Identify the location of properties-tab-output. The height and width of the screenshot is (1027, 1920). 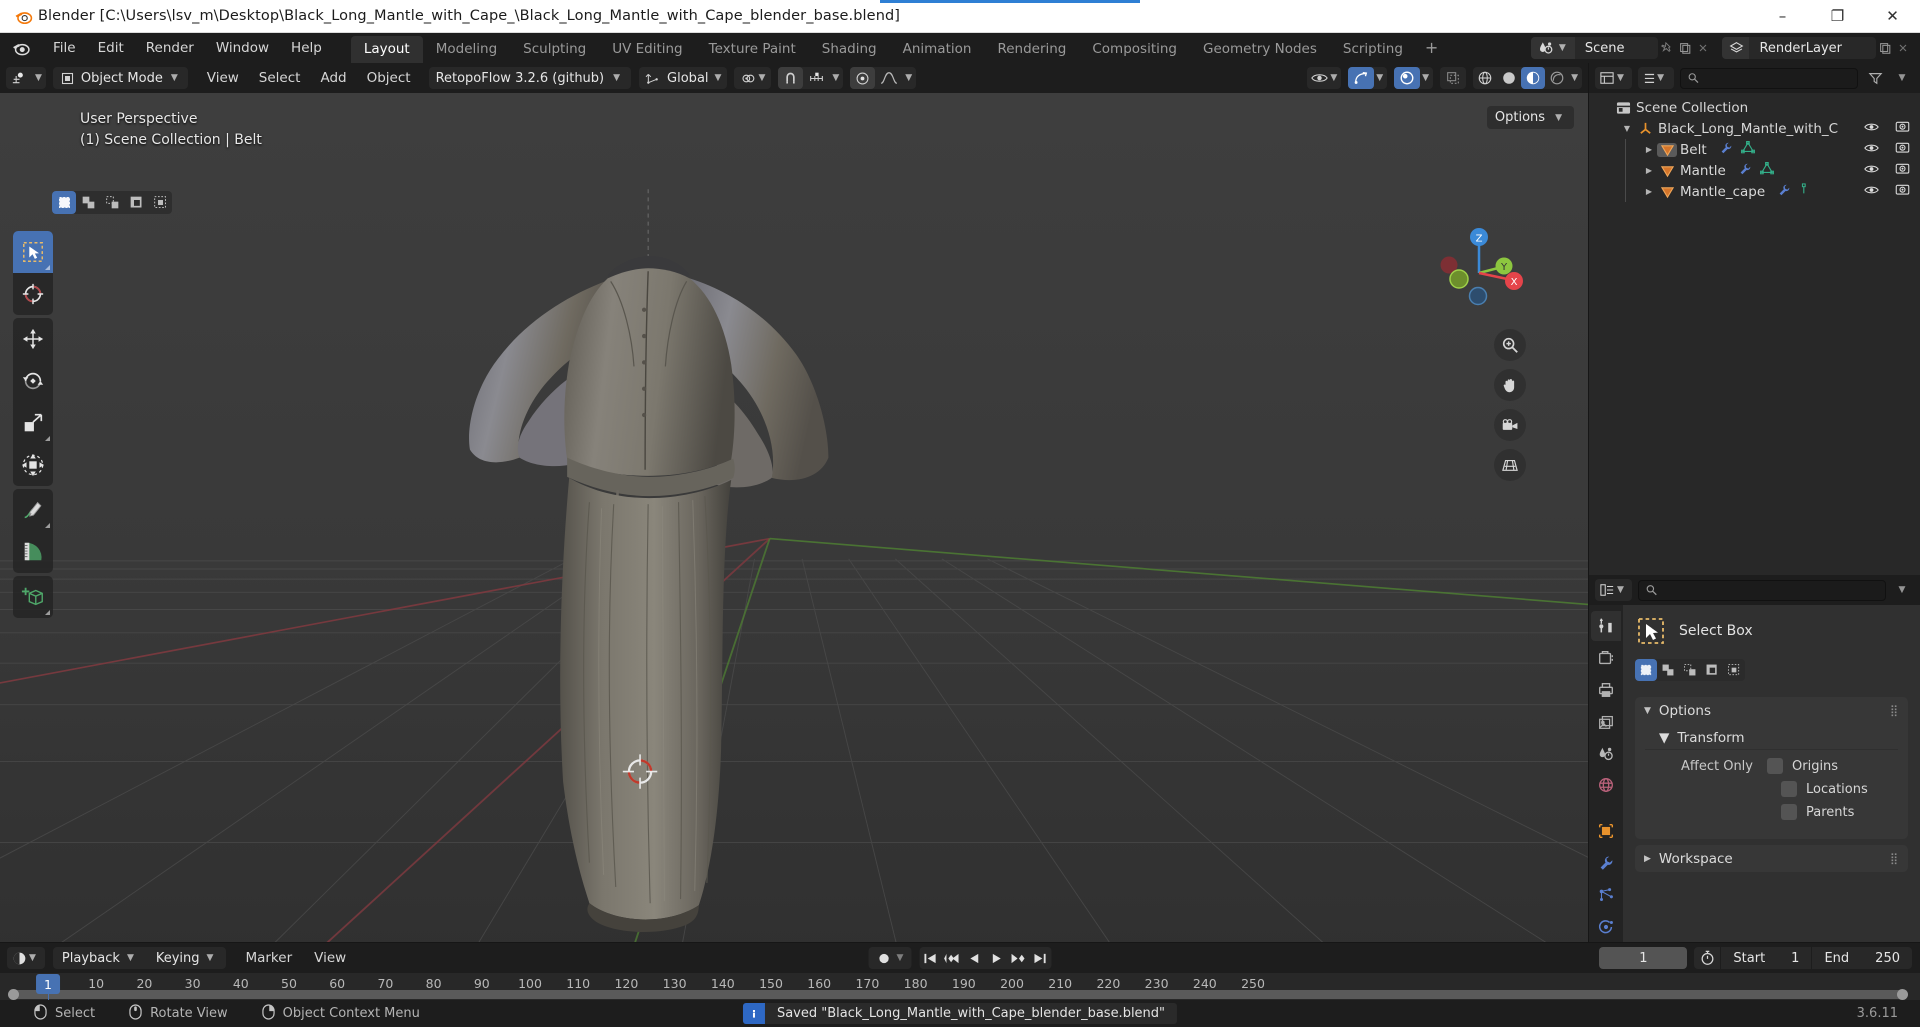
(1606, 690).